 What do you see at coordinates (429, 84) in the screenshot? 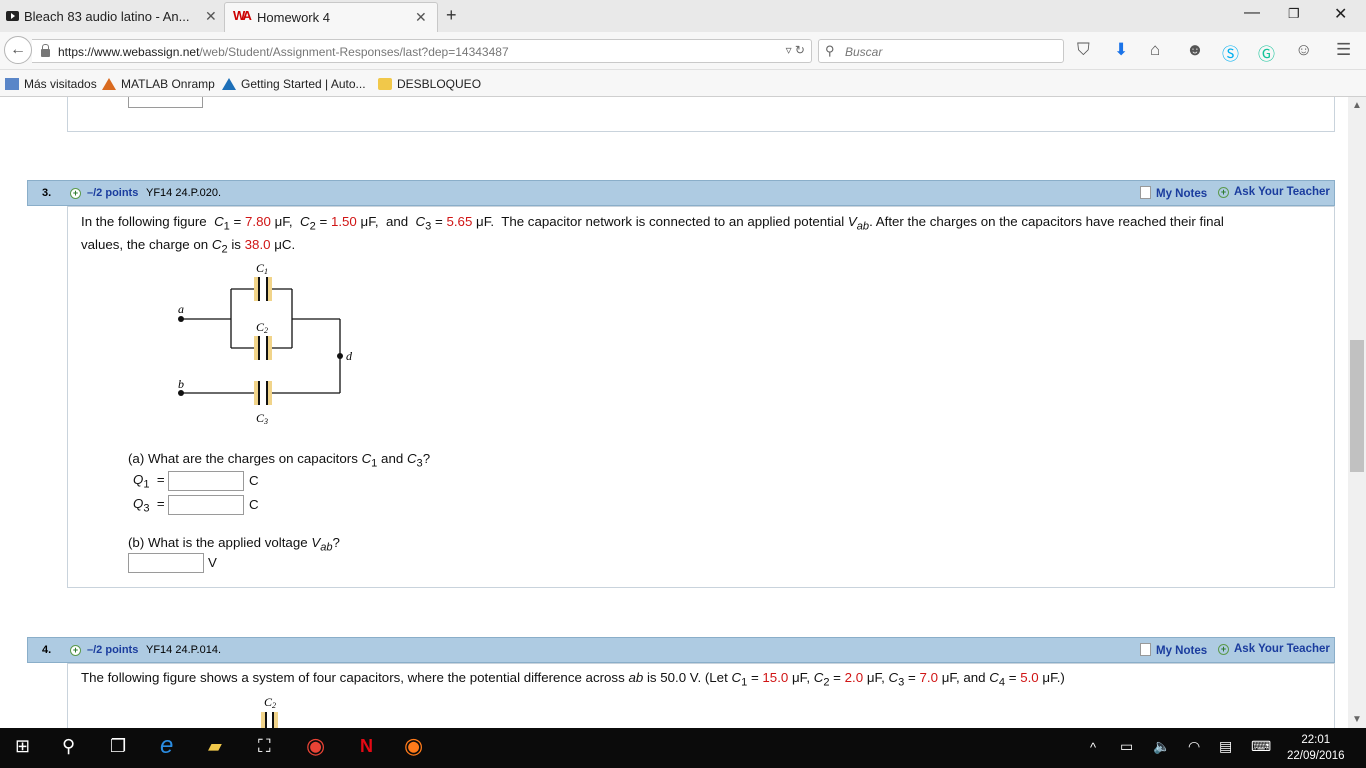
I see `bookmark-desbloqueo: DESBLOQUEO` at bounding box center [429, 84].